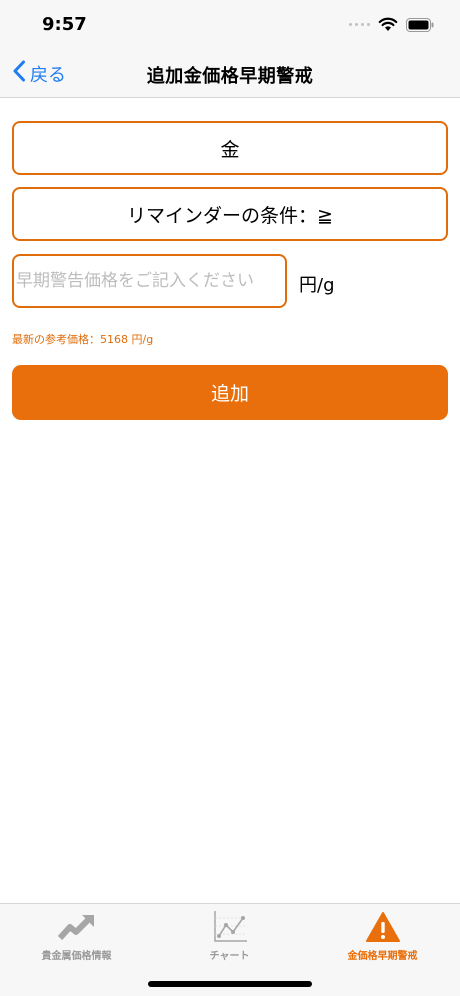 Image resolution: width=460 pixels, height=996 pixels. I want to click on battery-icon, so click(420, 24).